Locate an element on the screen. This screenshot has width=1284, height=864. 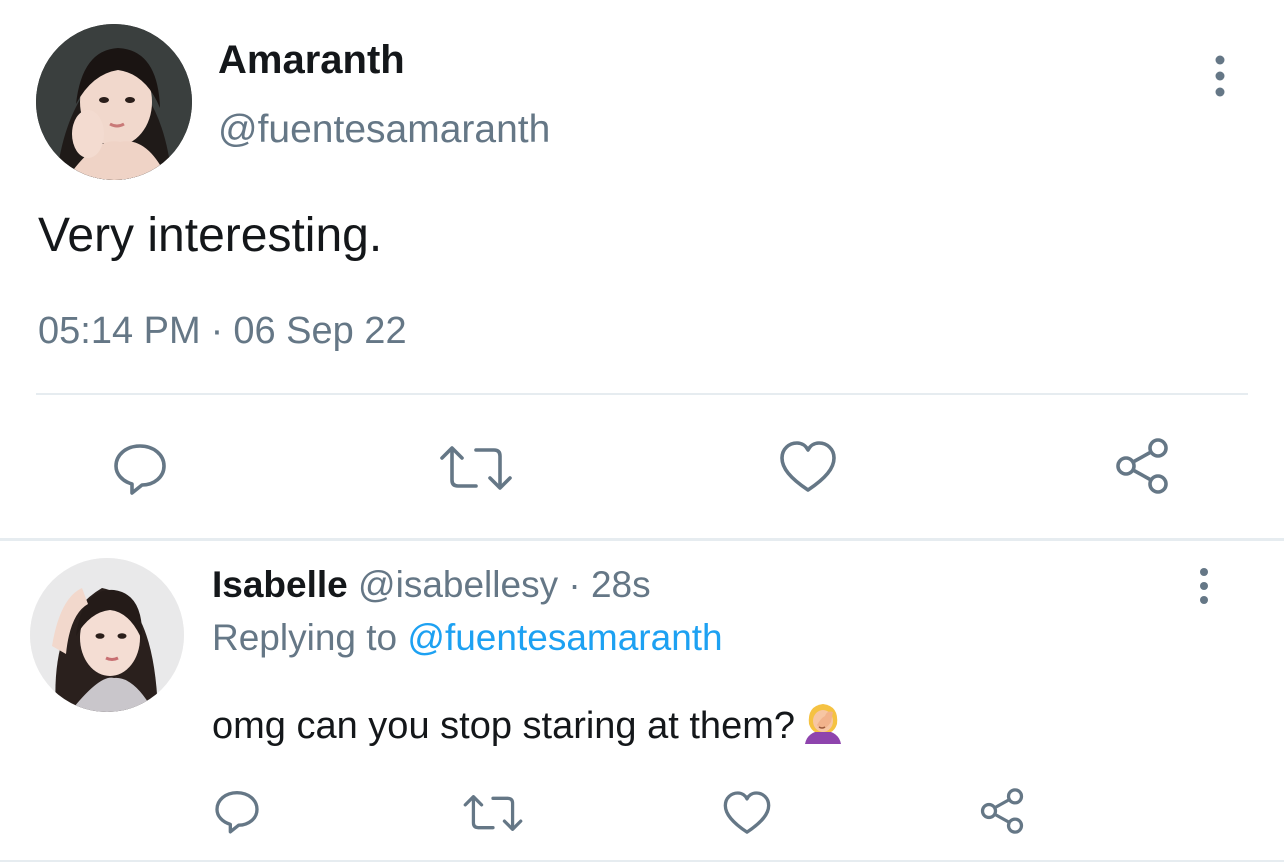
tweet-timestamp: 05:14 PM · 06 Sep 22 is located at coordinates (222, 331).